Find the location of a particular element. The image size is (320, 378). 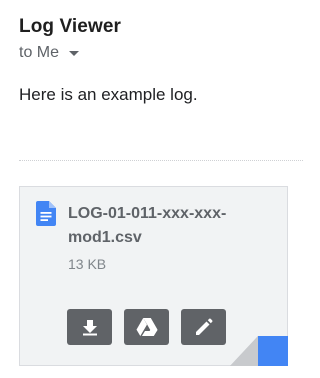

email-body: Here is an example log. is located at coordinates (108, 94).